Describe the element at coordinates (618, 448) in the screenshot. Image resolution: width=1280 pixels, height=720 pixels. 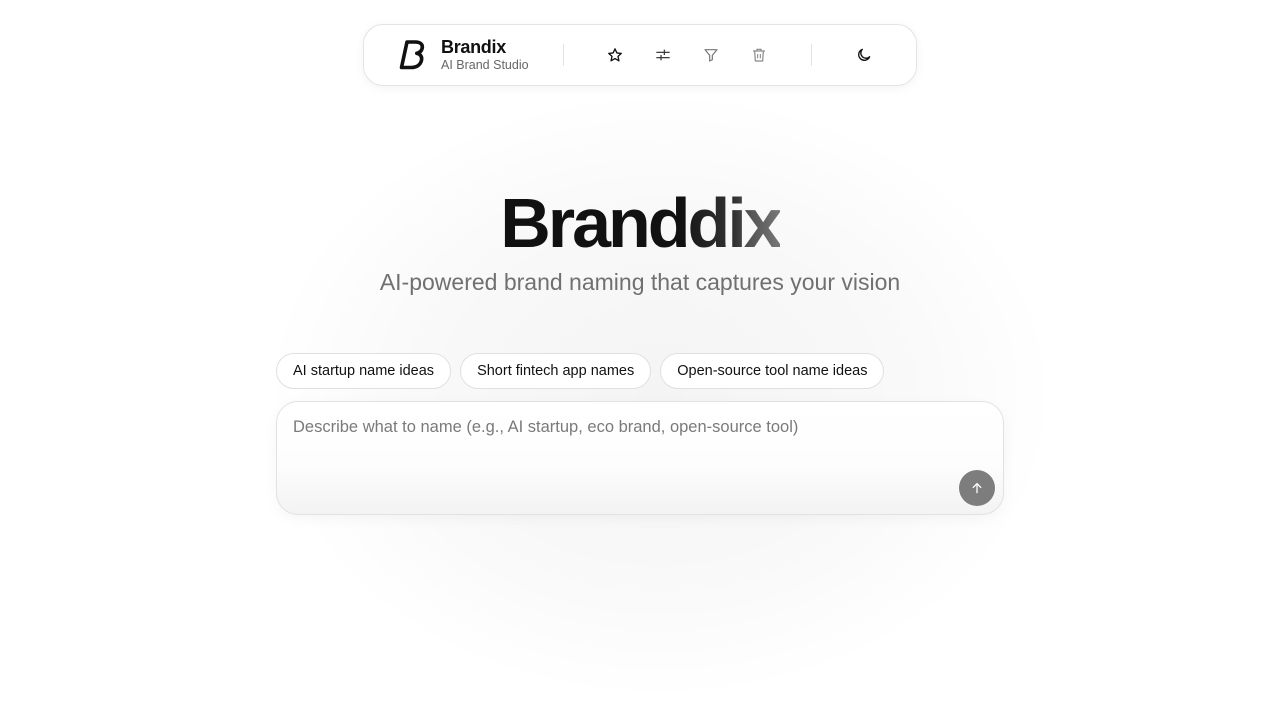
I see `prompt-input` at that location.